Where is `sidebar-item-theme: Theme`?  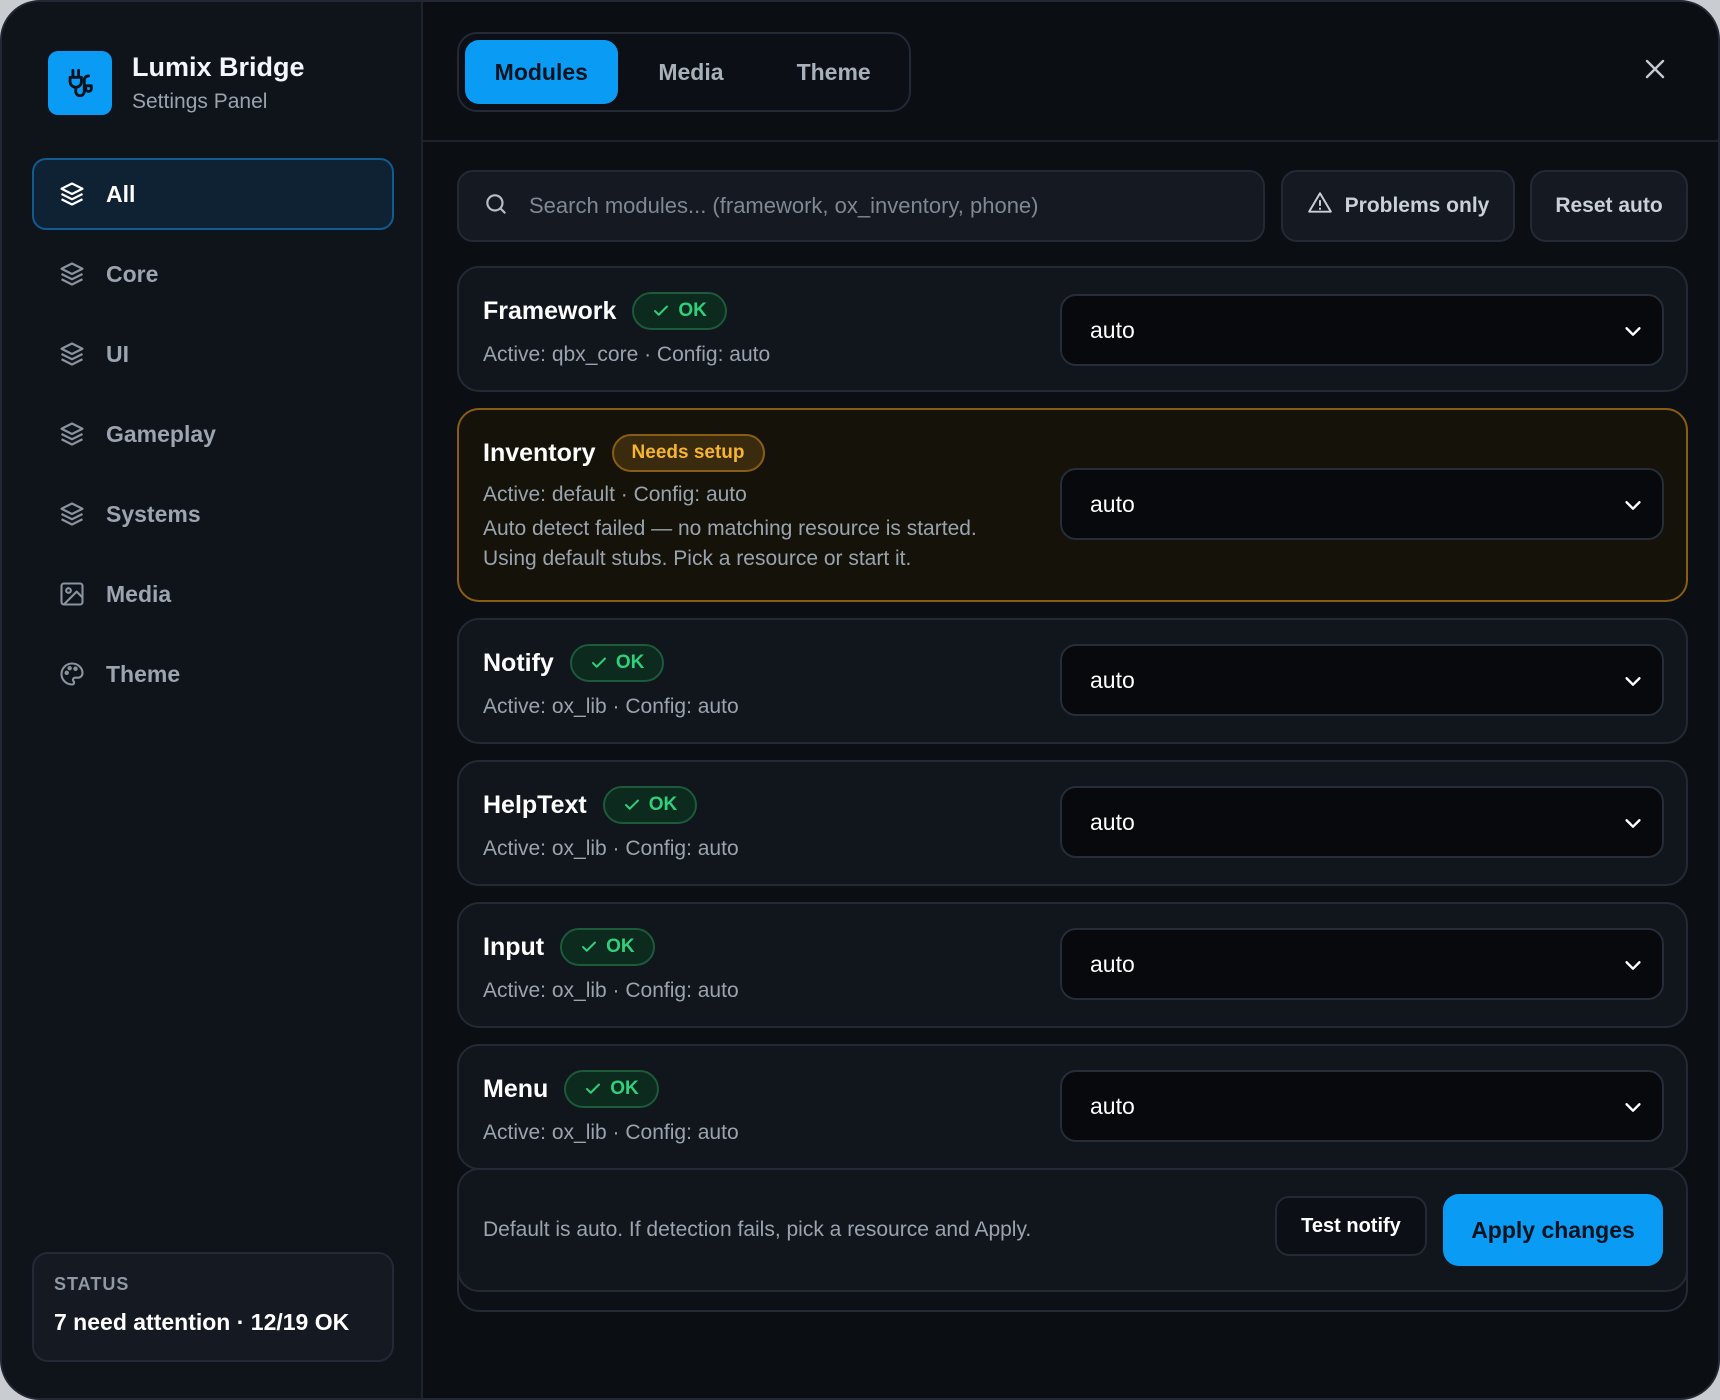 sidebar-item-theme: Theme is located at coordinates (213, 674).